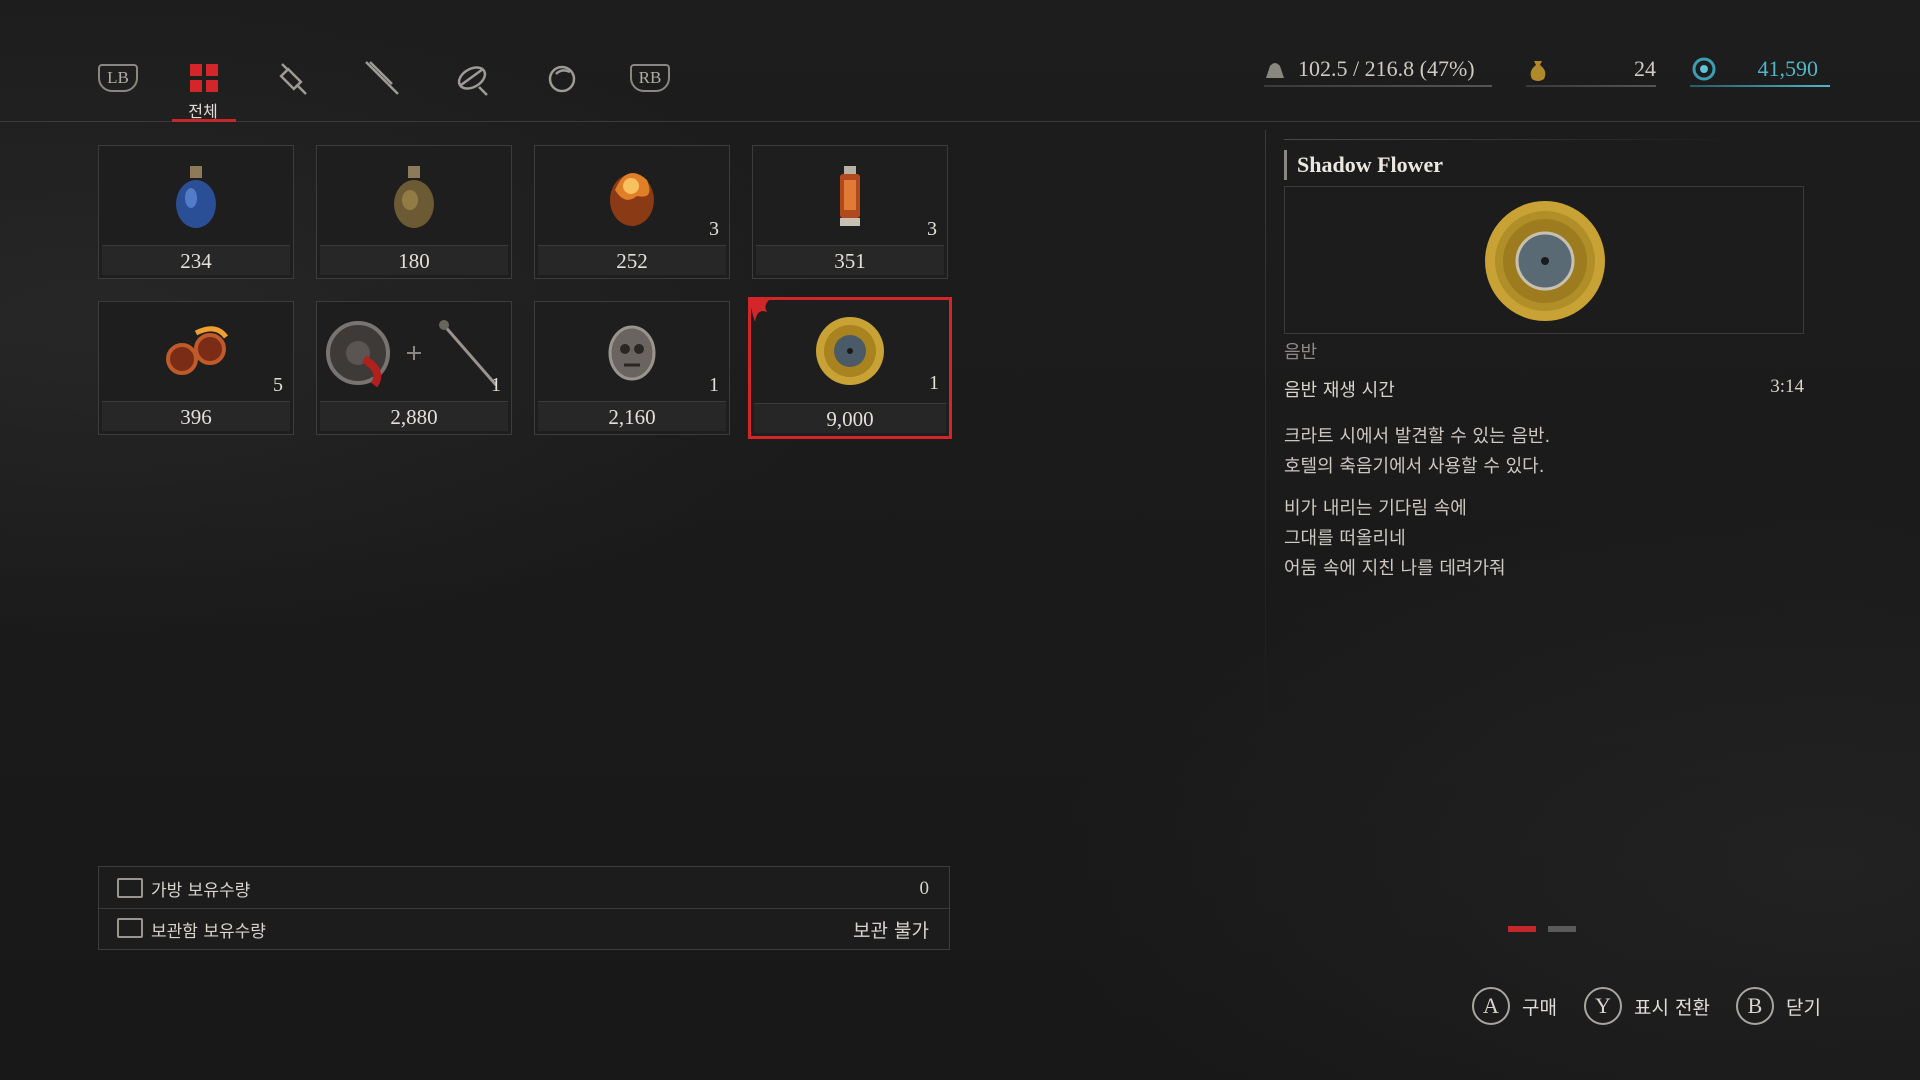  Describe the element at coordinates (1386, 68) in the screenshot. I see `weight-value: 102.5 / 216.8 (47%)` at that location.